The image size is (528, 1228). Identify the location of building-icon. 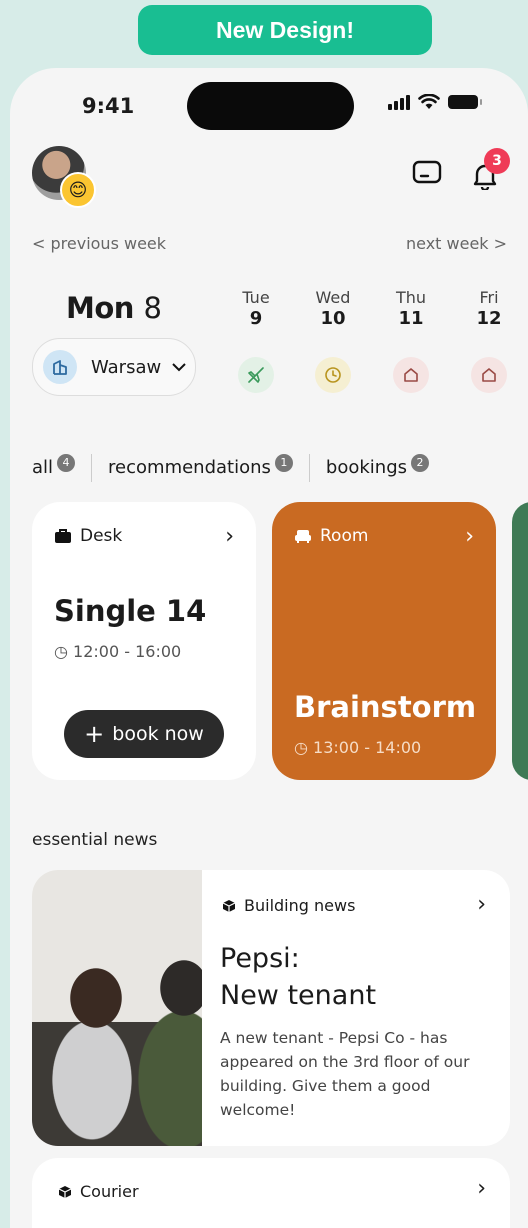
(60, 367).